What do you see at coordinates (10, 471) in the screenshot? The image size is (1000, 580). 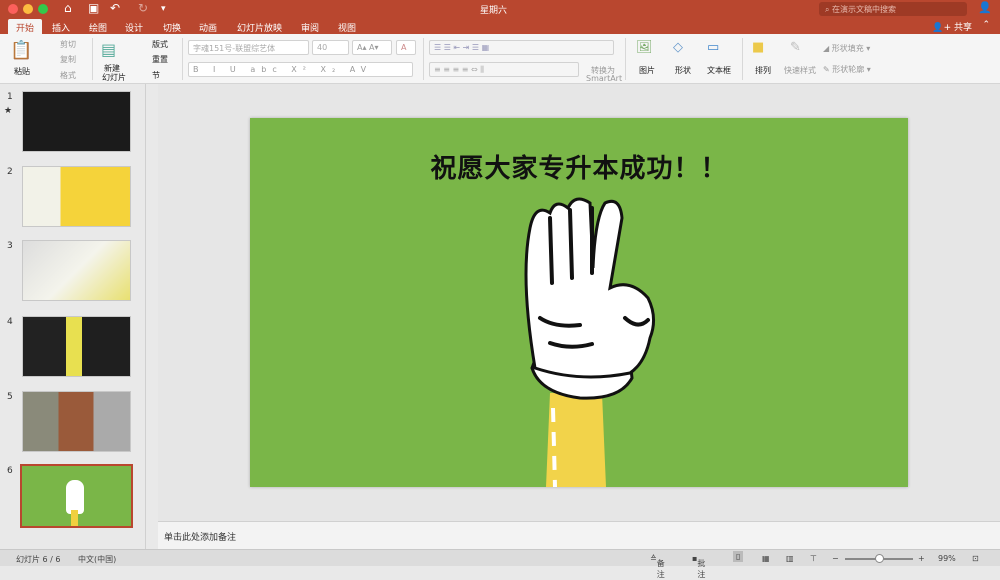 I see `slide-number: 6` at bounding box center [10, 471].